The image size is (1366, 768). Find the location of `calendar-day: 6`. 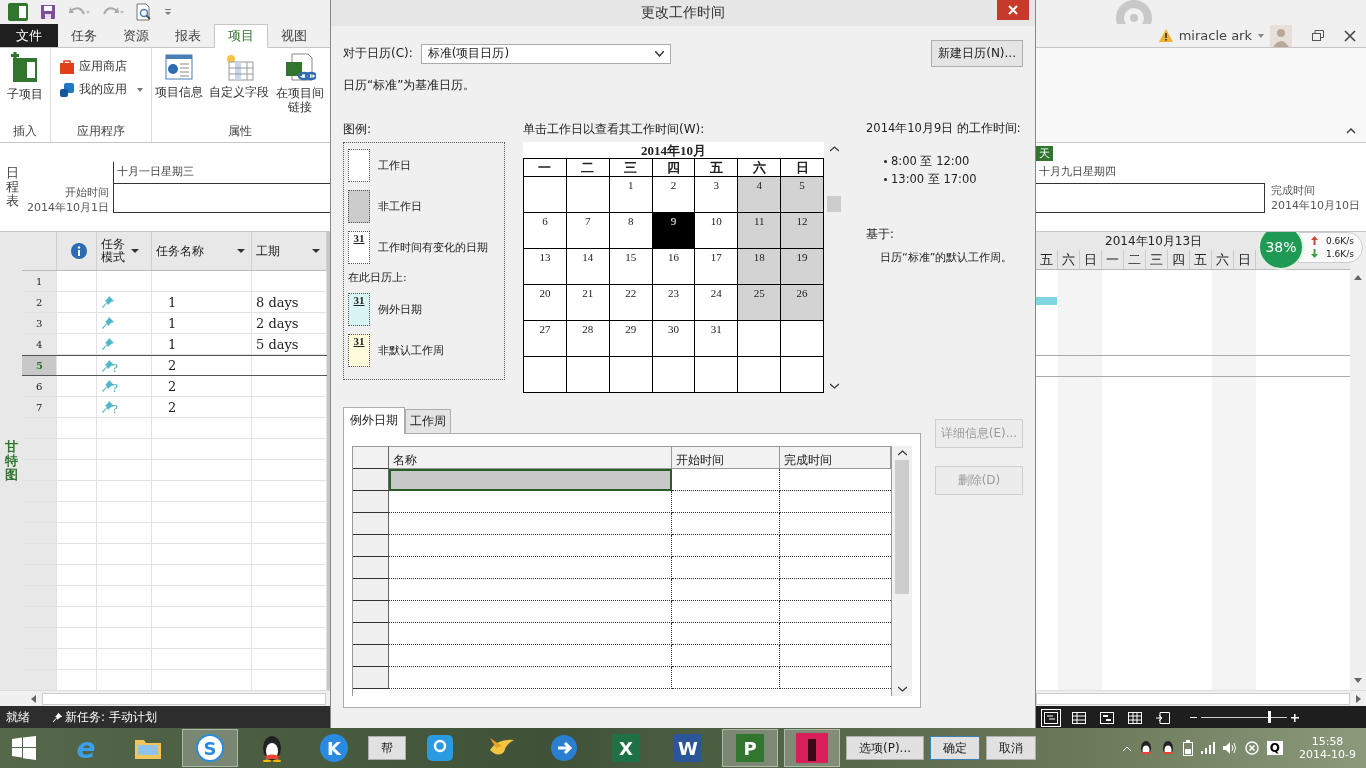

calendar-day: 6 is located at coordinates (545, 231).